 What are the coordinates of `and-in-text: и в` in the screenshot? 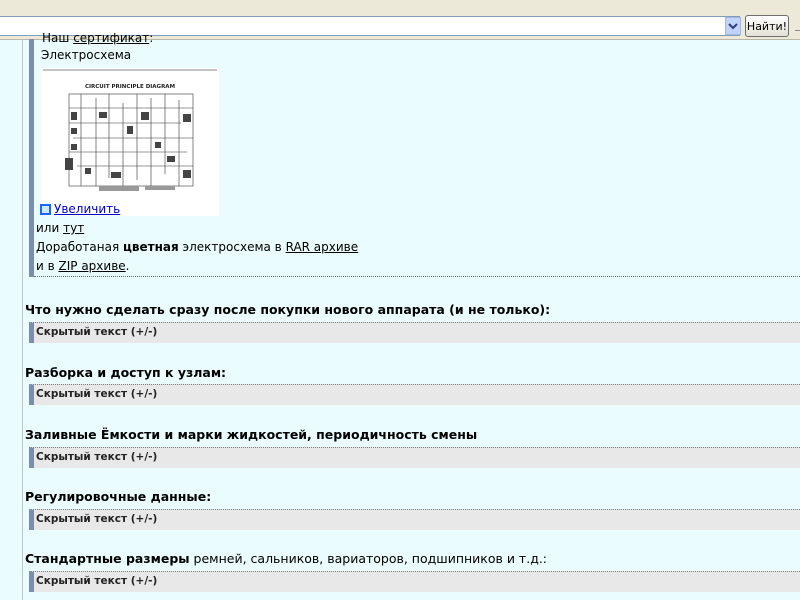 It's located at (45, 266).